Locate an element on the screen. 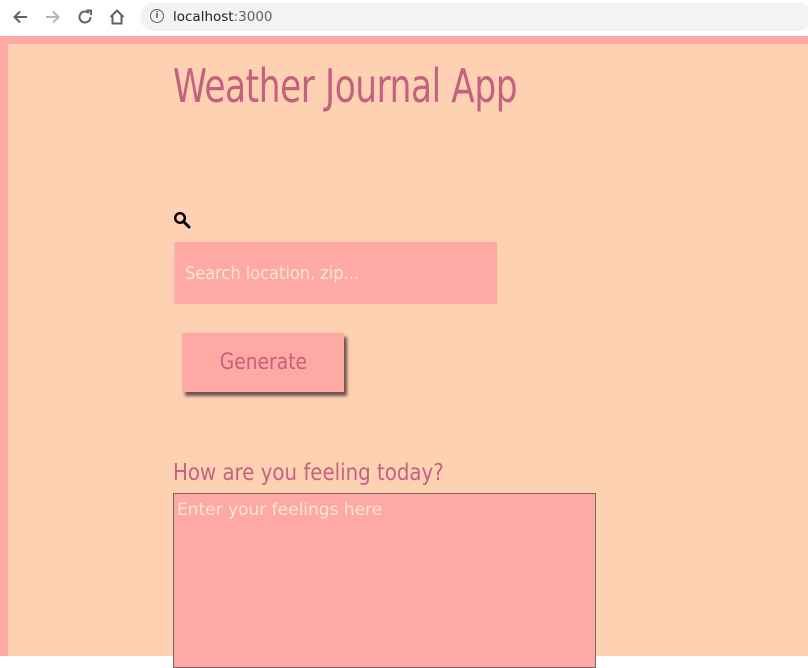 Image resolution: width=808 pixels, height=668 pixels. feelings-label: How are you feeling today? is located at coordinates (308, 473).